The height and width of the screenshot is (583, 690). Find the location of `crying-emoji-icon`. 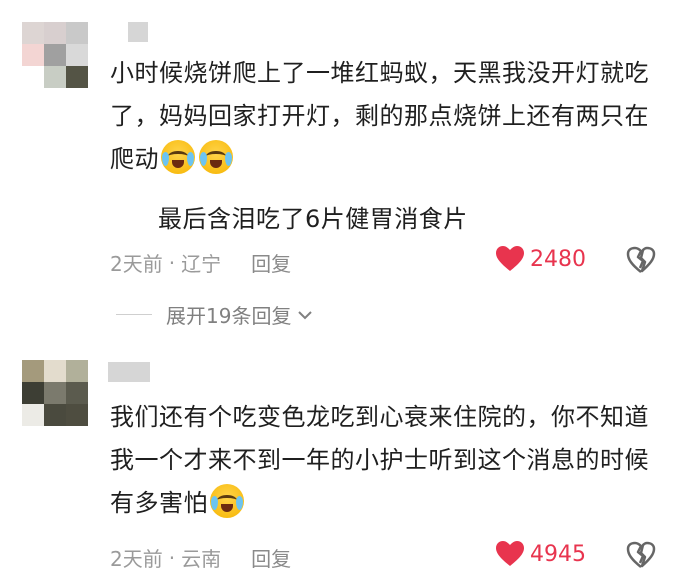

crying-emoji-icon is located at coordinates (227, 501).